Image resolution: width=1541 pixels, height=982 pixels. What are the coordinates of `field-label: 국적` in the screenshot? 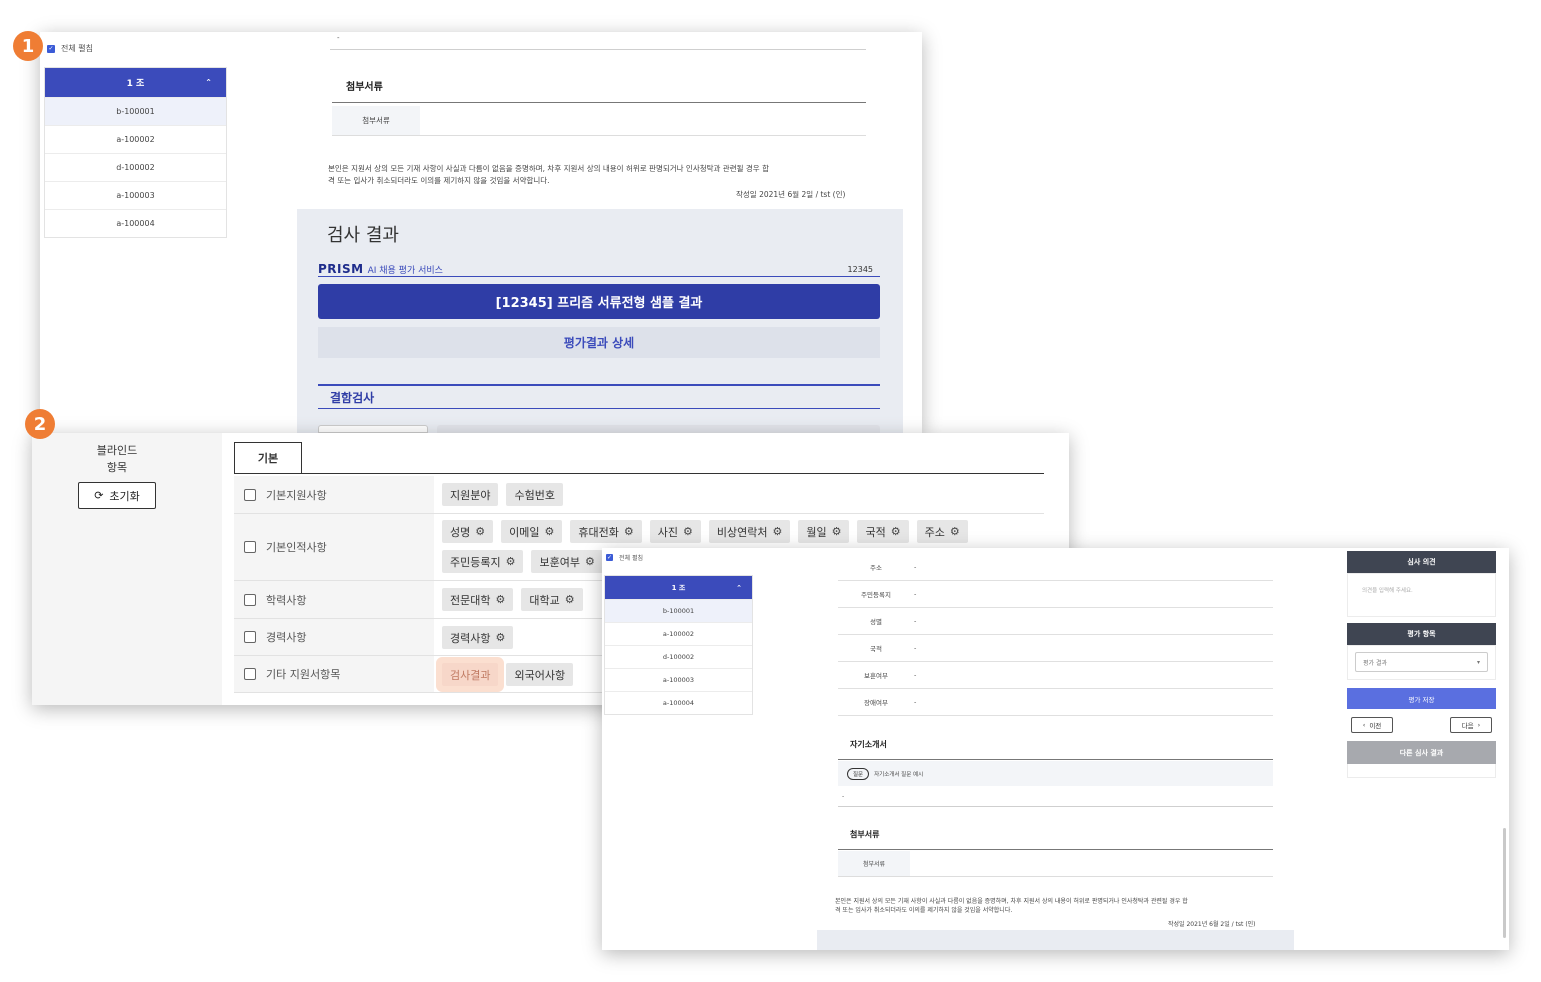 It's located at (876, 649).